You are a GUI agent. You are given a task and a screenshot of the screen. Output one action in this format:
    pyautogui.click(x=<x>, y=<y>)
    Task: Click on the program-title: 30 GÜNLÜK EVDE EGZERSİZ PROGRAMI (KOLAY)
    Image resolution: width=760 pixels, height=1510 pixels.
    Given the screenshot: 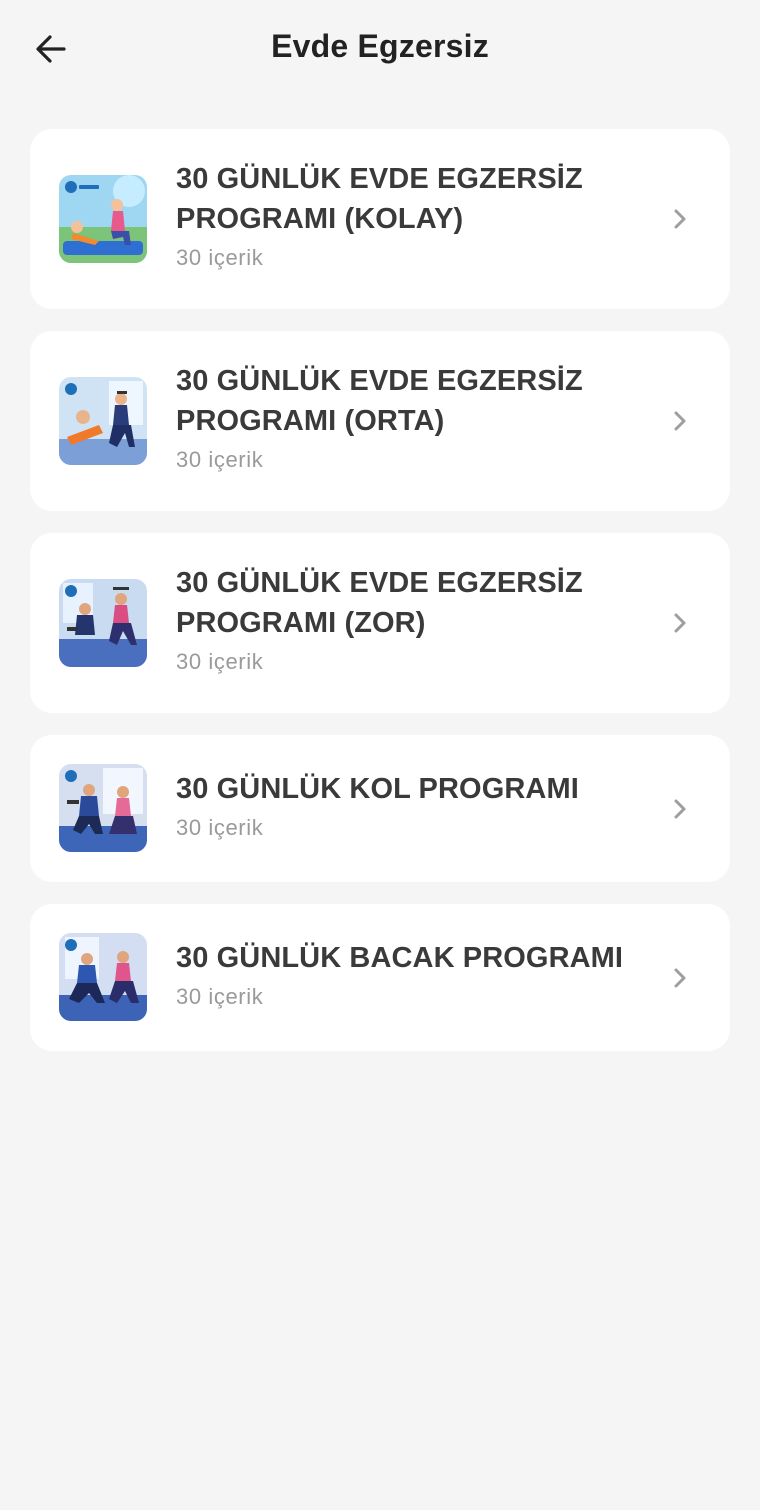 What is the action you would take?
    pyautogui.click(x=379, y=199)
    